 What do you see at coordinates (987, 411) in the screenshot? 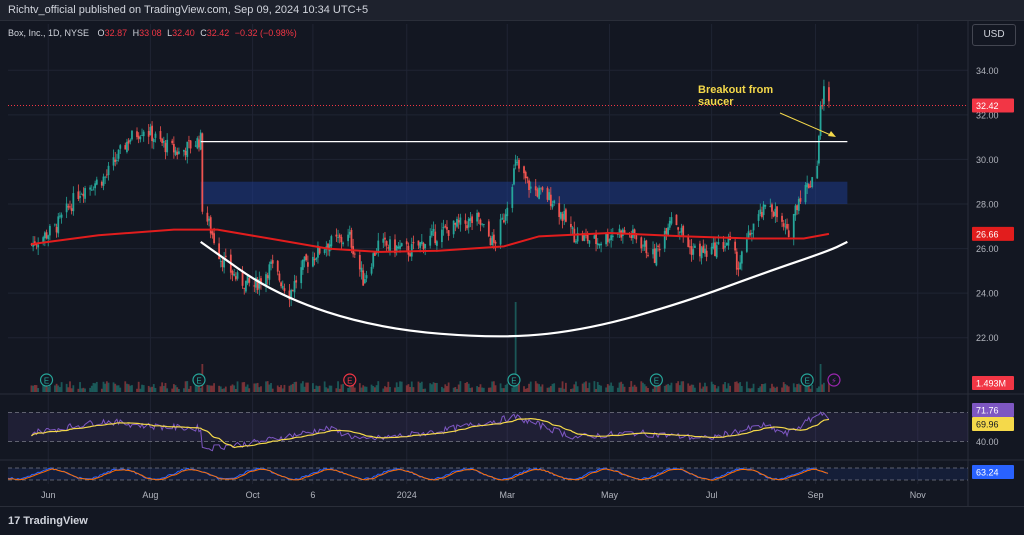
I see `rsi-label: 71.76` at bounding box center [987, 411].